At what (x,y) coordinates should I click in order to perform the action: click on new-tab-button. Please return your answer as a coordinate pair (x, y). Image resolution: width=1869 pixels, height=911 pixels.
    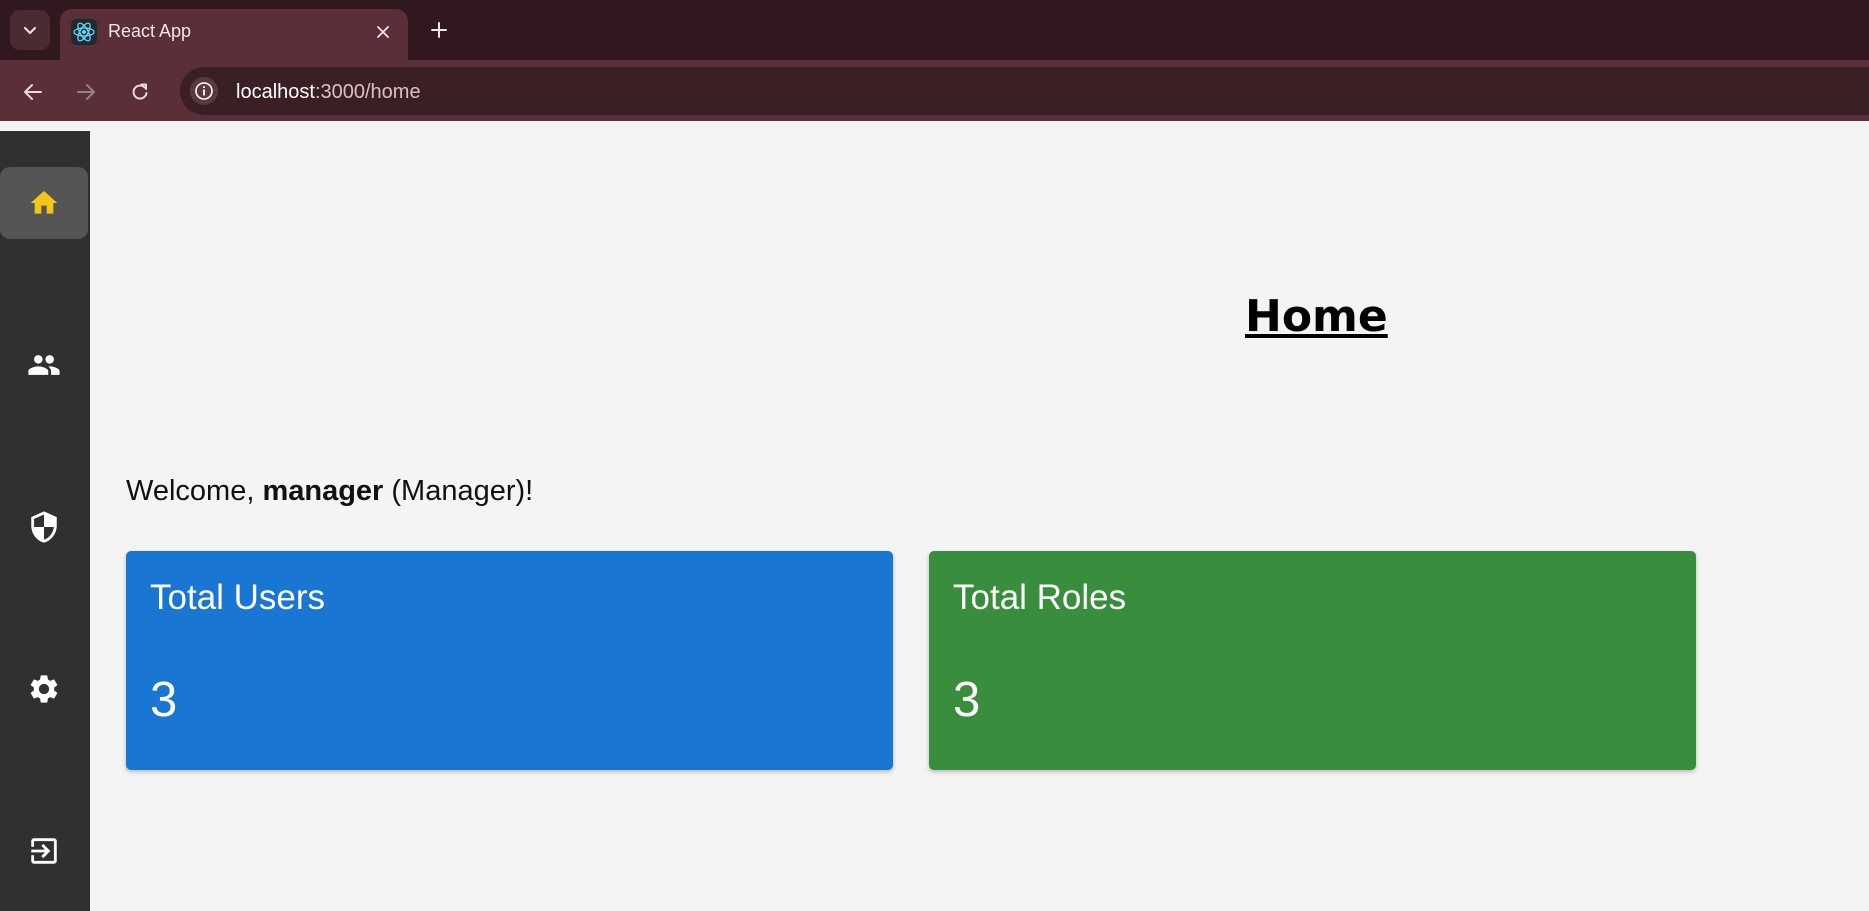
    Looking at the image, I should click on (439, 30).